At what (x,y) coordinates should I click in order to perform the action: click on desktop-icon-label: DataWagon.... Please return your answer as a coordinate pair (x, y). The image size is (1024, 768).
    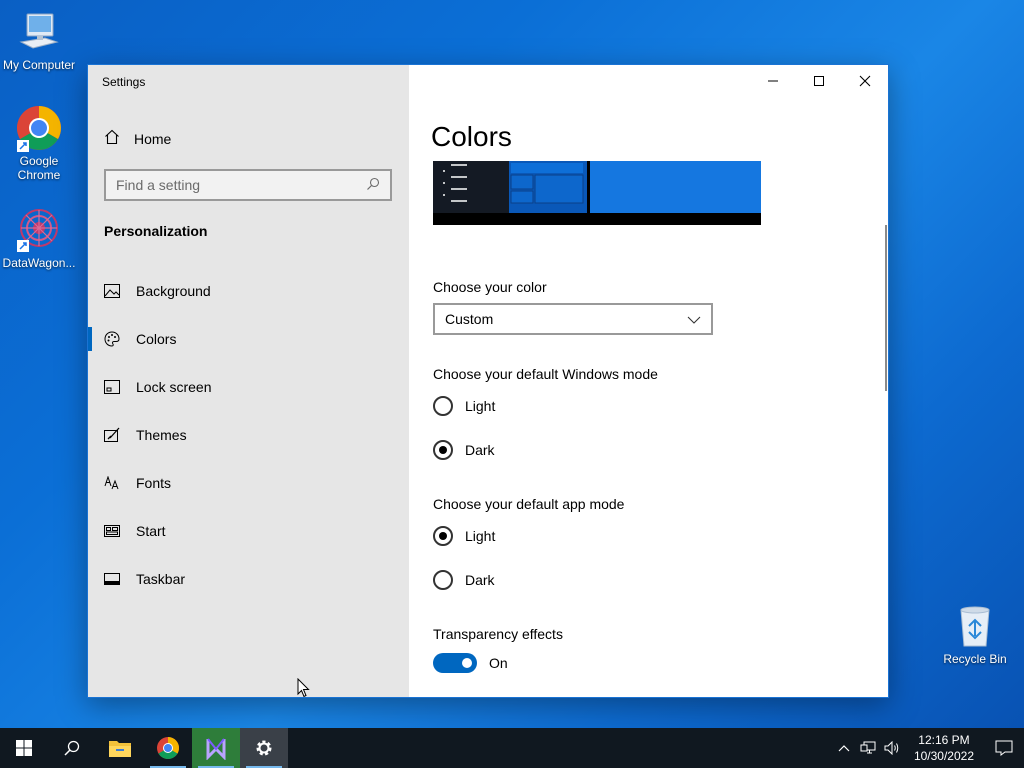
    Looking at the image, I should click on (39, 263).